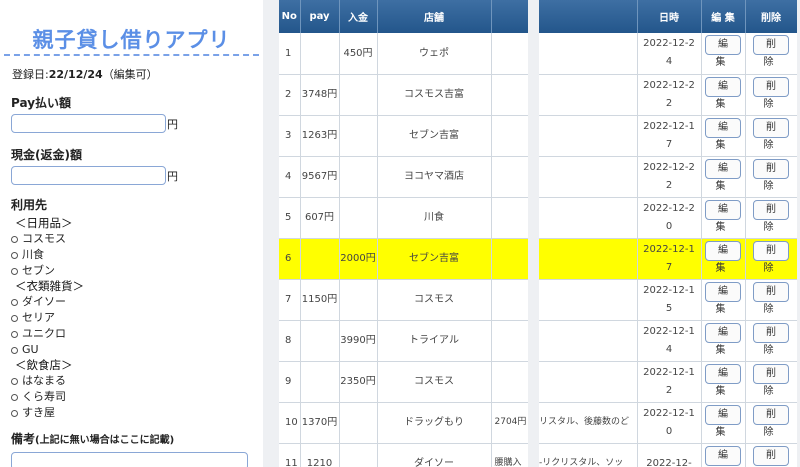 The height and width of the screenshot is (467, 800). What do you see at coordinates (131, 239) in the screenshot?
I see `radio-option: コスモス` at bounding box center [131, 239].